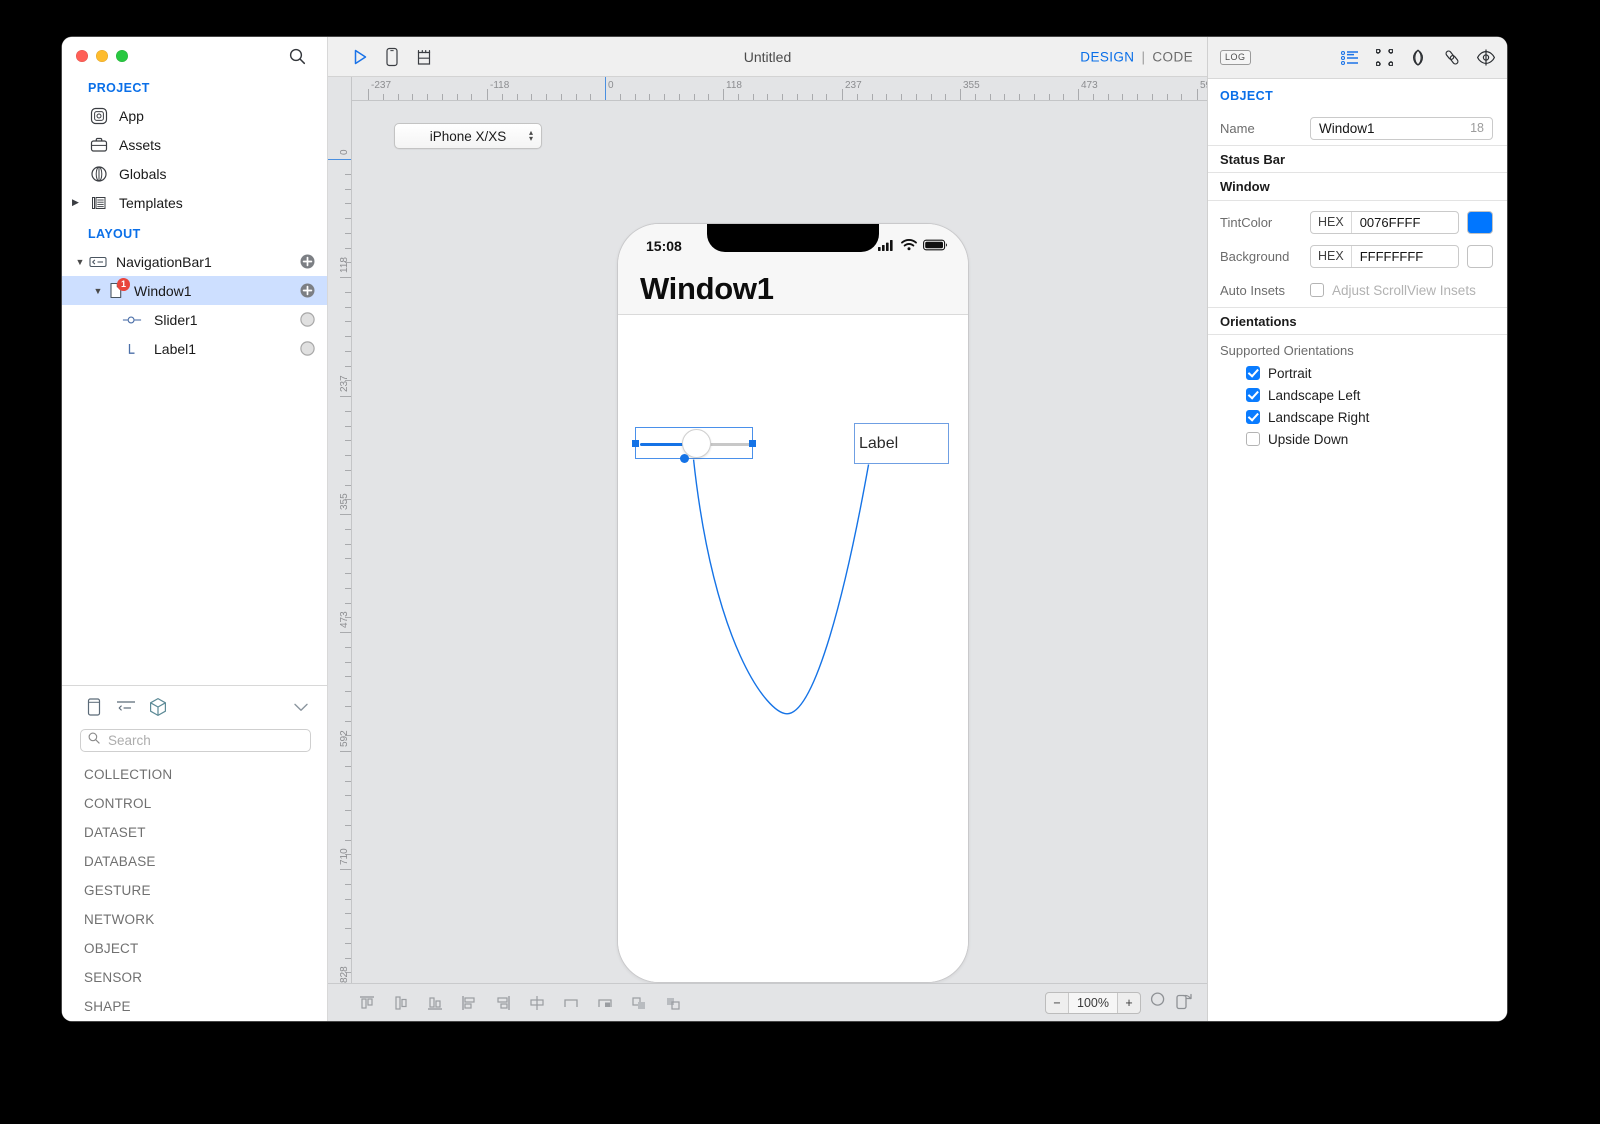 The height and width of the screenshot is (1124, 1600). I want to click on inspector-toolbar: LOG, so click(1357, 58).